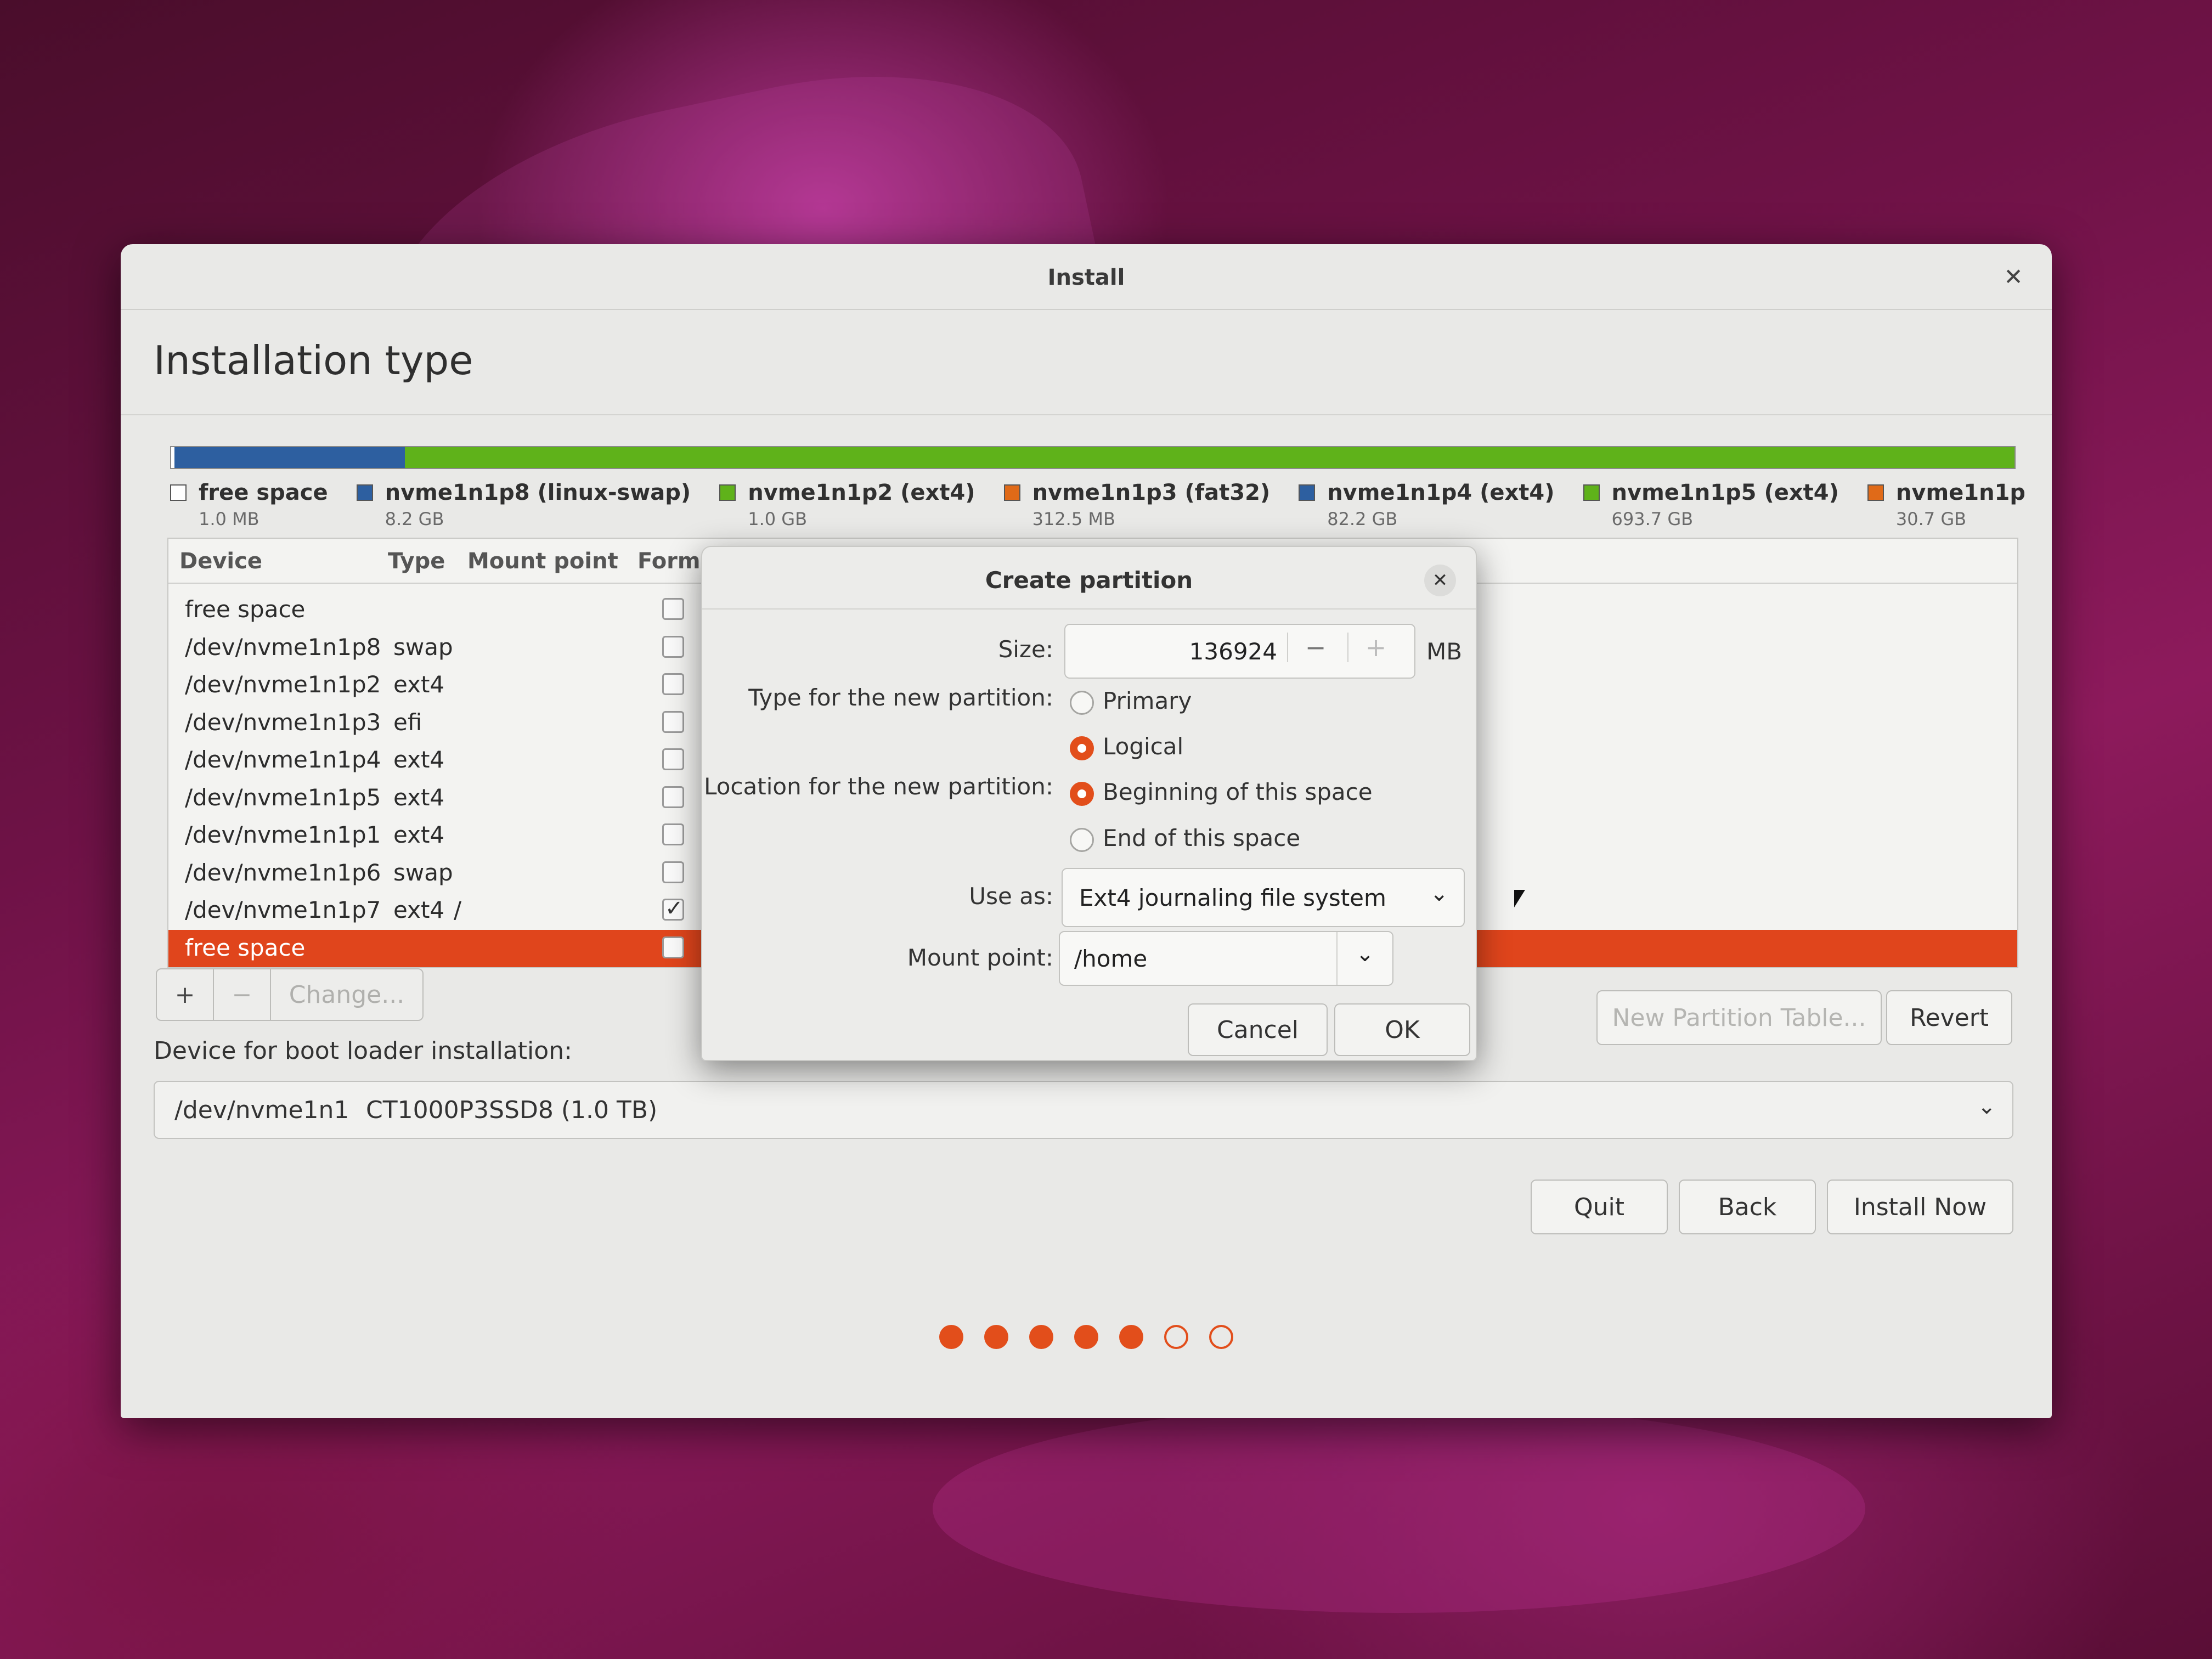 Image resolution: width=2212 pixels, height=1659 pixels. What do you see at coordinates (220, 561) in the screenshot?
I see `col-device: Device` at bounding box center [220, 561].